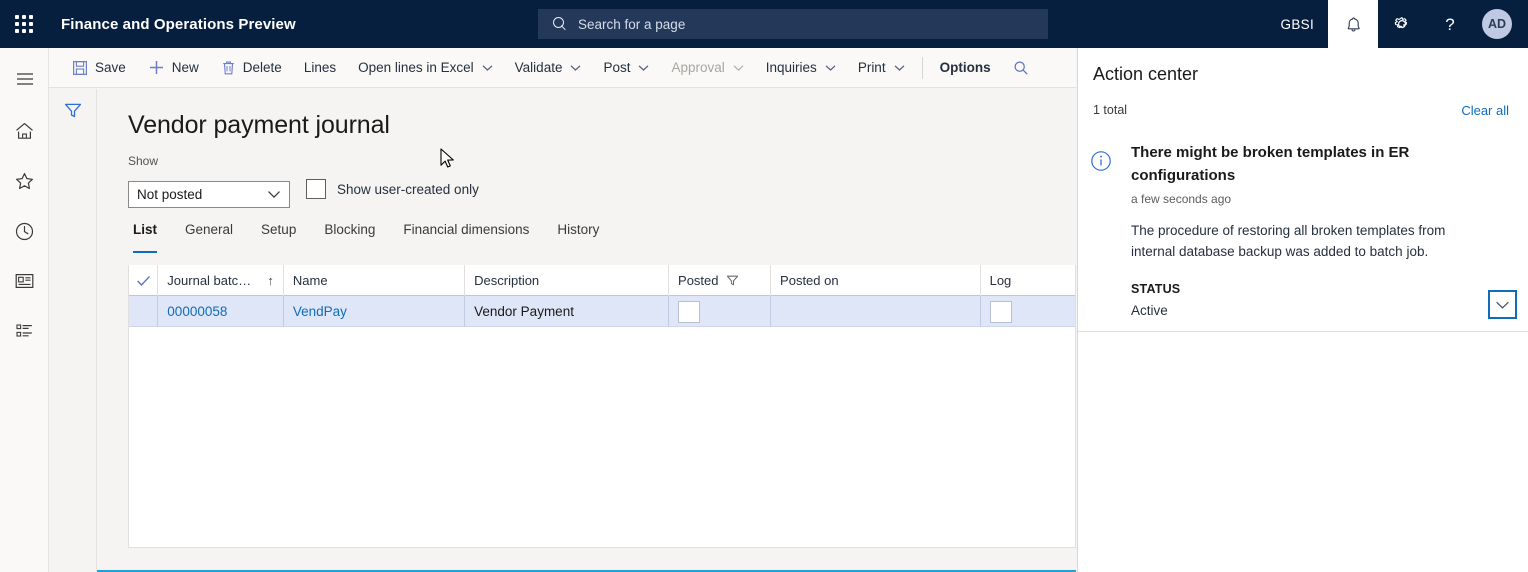  What do you see at coordinates (1028, 311) in the screenshot?
I see `cell-log` at bounding box center [1028, 311].